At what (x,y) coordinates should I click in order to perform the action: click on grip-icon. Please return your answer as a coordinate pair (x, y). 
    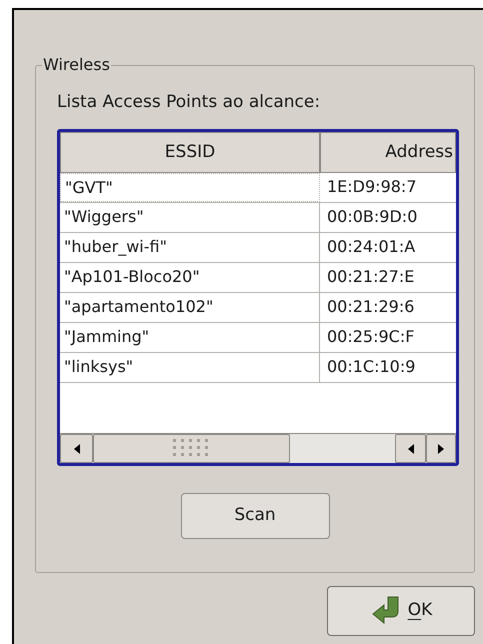
    Looking at the image, I should click on (191, 448).